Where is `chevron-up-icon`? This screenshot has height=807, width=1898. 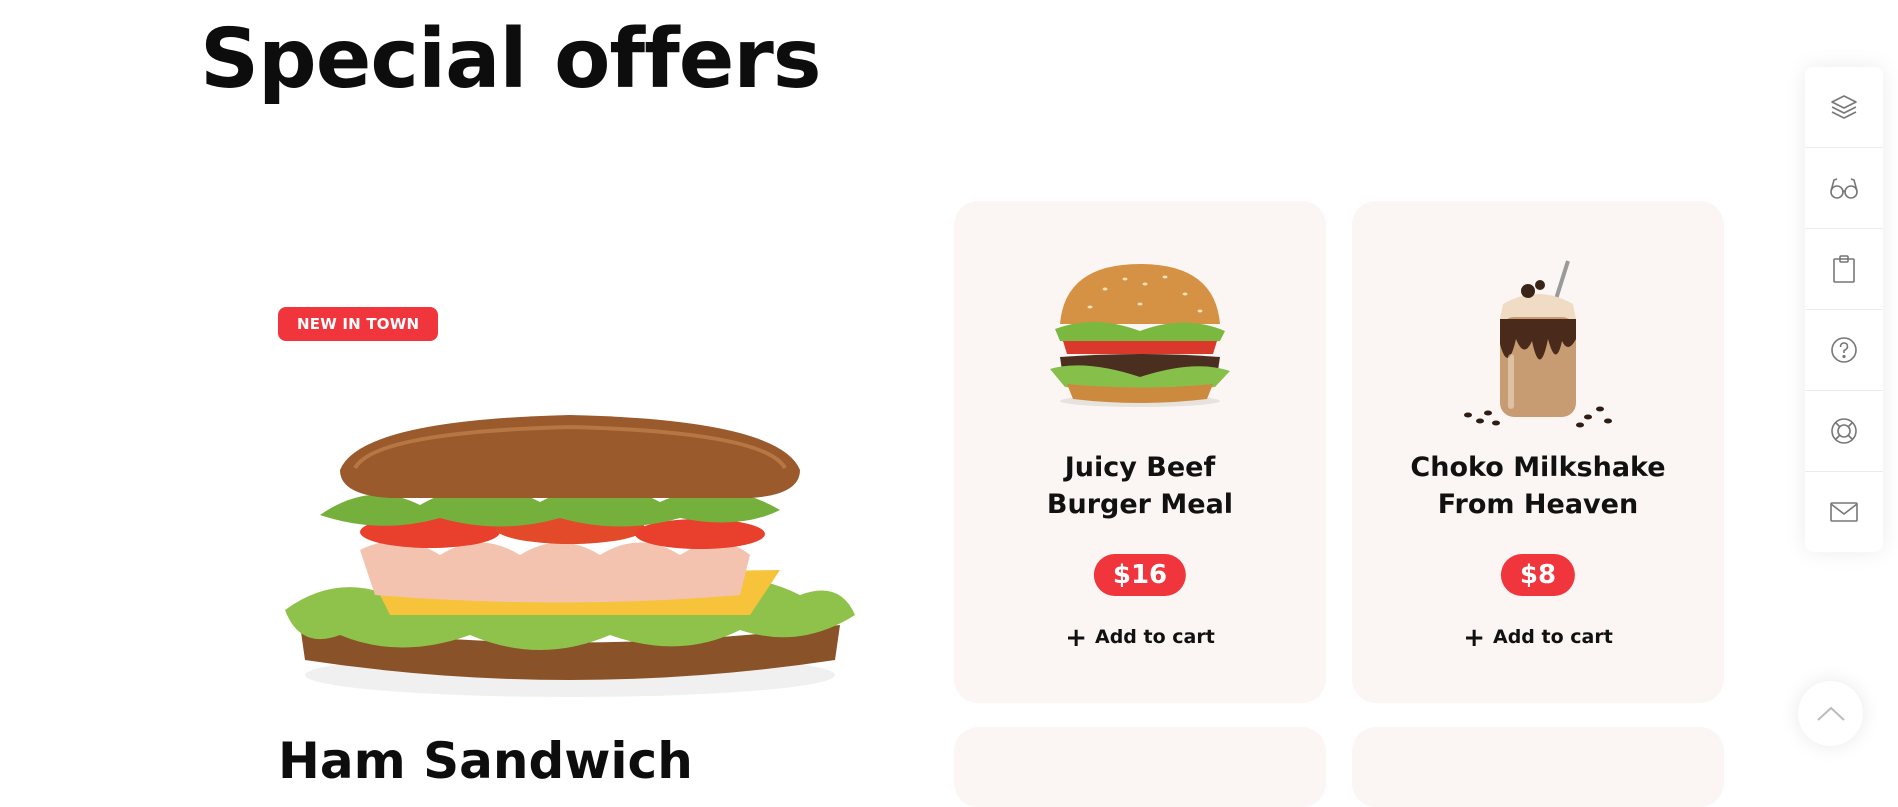 chevron-up-icon is located at coordinates (1830, 713).